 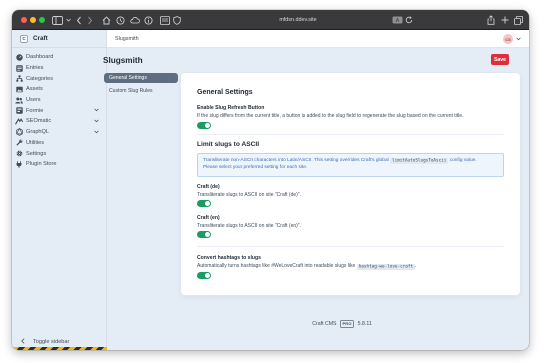 What do you see at coordinates (19, 153) in the screenshot?
I see `gear-icon` at bounding box center [19, 153].